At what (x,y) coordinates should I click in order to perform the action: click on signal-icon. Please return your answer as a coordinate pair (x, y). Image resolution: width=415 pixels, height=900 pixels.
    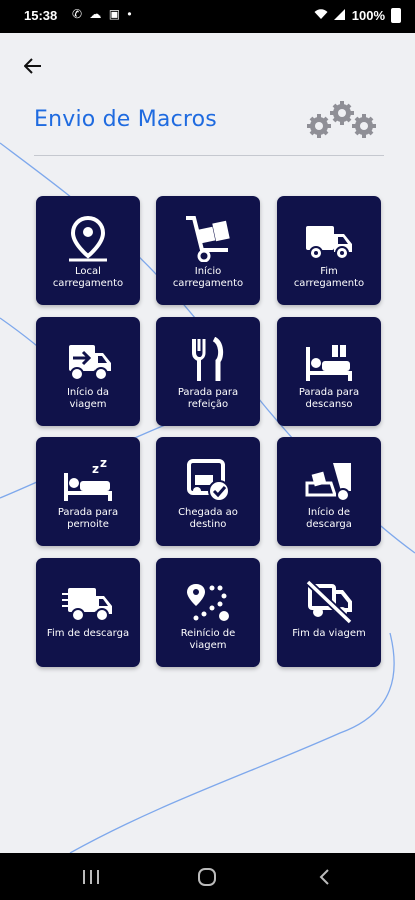
    Looking at the image, I should click on (339, 15).